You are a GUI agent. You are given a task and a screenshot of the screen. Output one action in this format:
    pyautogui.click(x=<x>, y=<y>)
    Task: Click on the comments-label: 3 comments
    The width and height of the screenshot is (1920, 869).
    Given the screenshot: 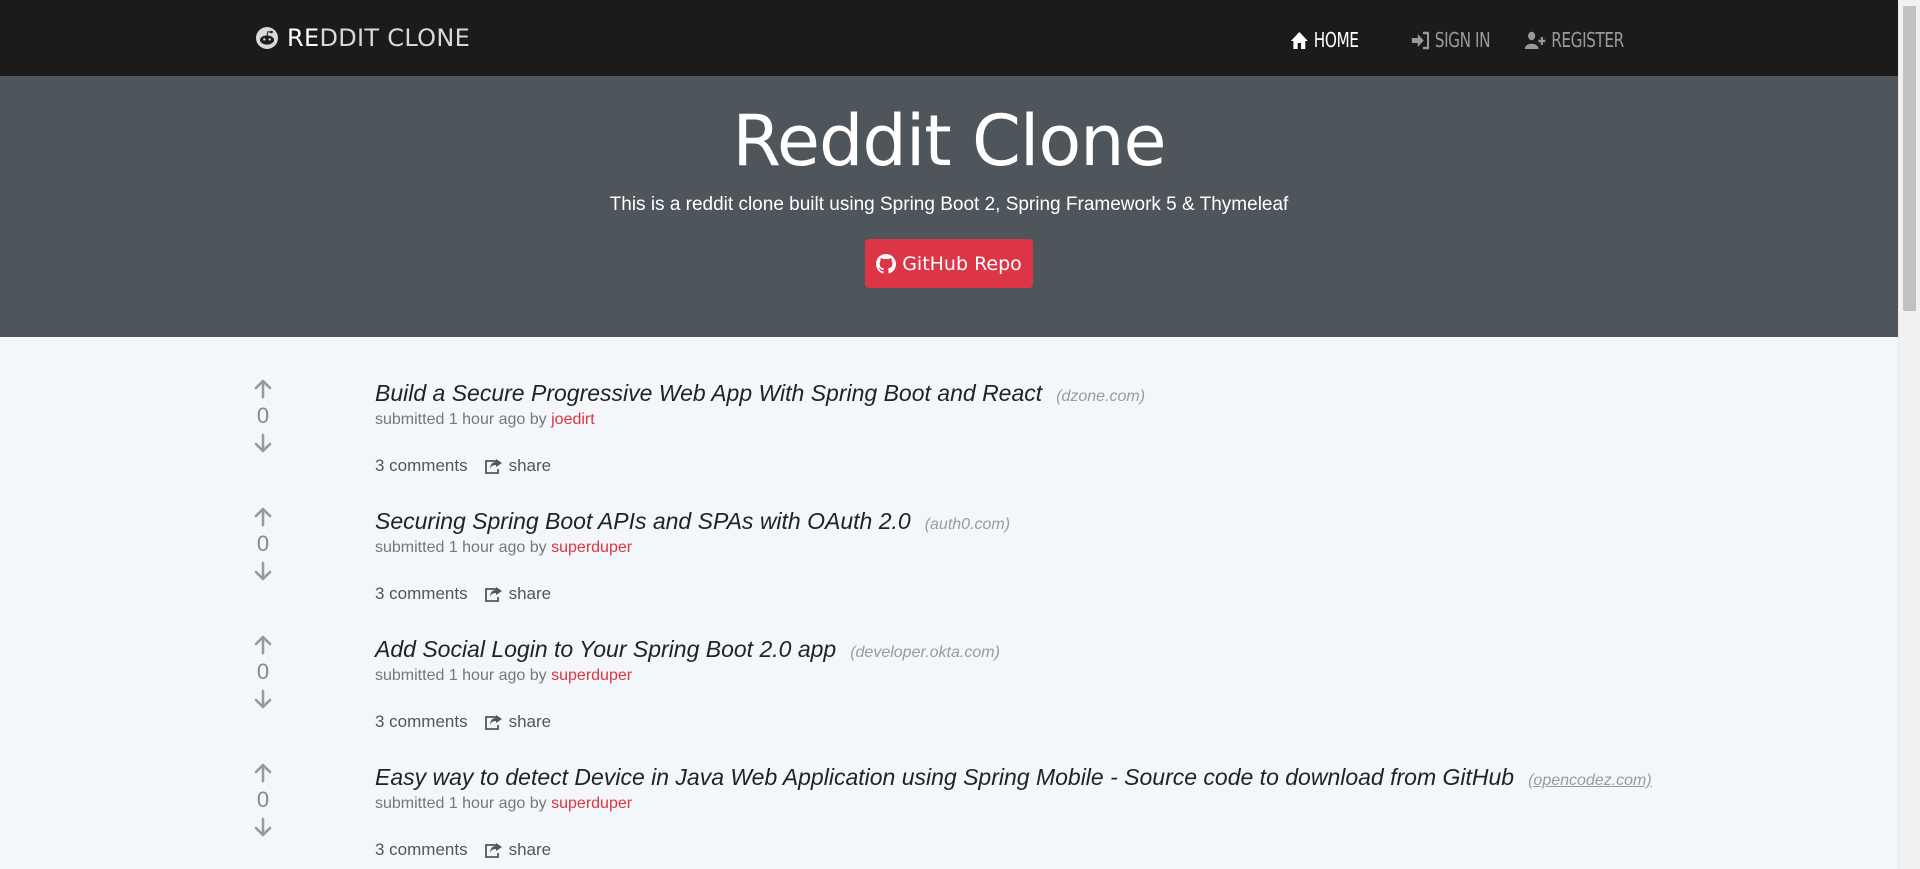 What is the action you would take?
    pyautogui.click(x=421, y=849)
    